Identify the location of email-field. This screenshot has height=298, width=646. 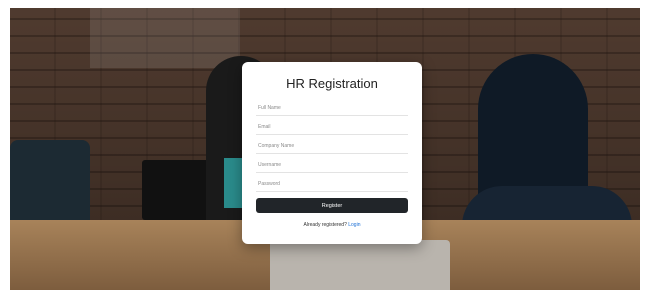
(332, 127).